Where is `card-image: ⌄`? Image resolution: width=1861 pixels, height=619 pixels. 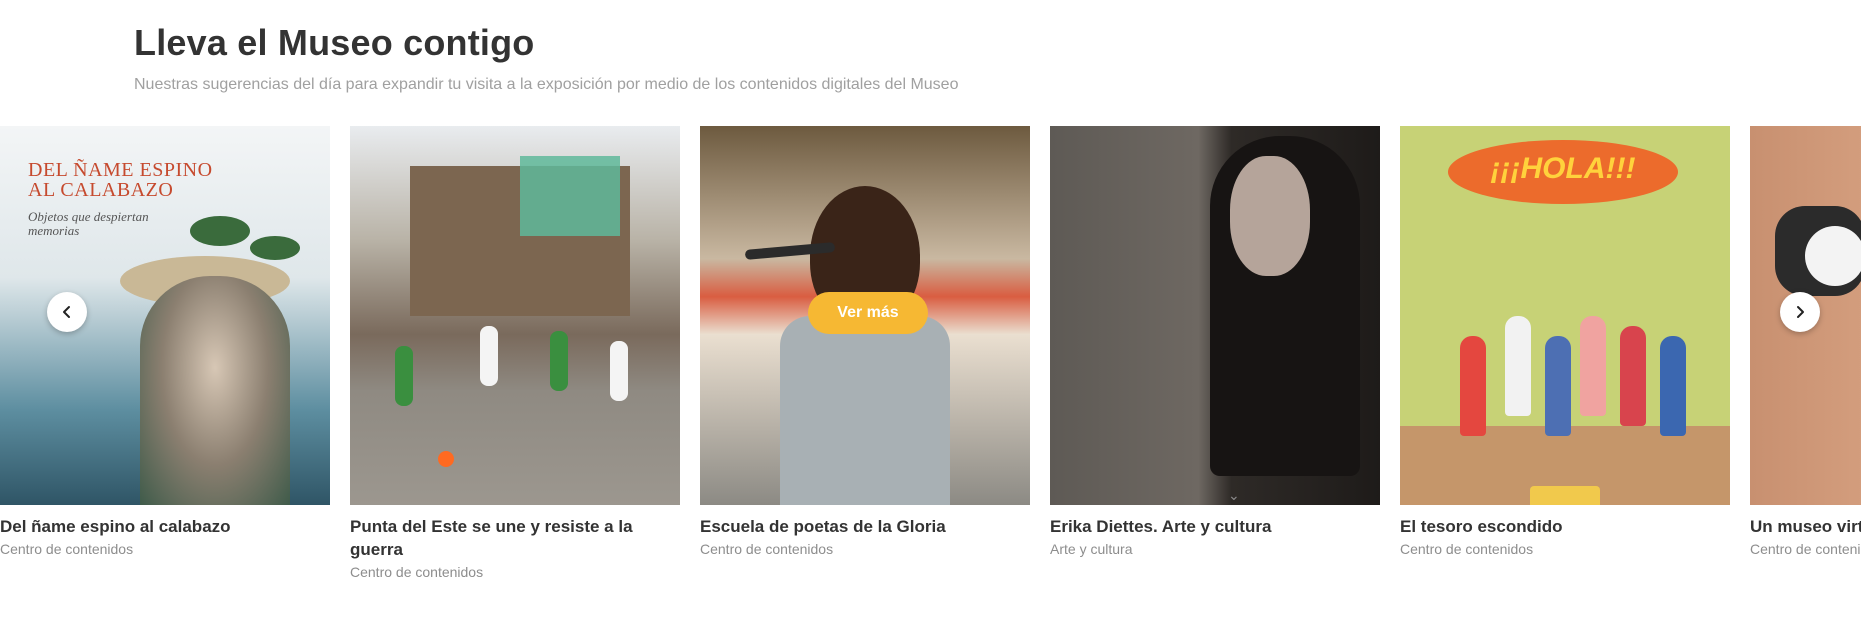
card-image: ⌄ is located at coordinates (1215, 315).